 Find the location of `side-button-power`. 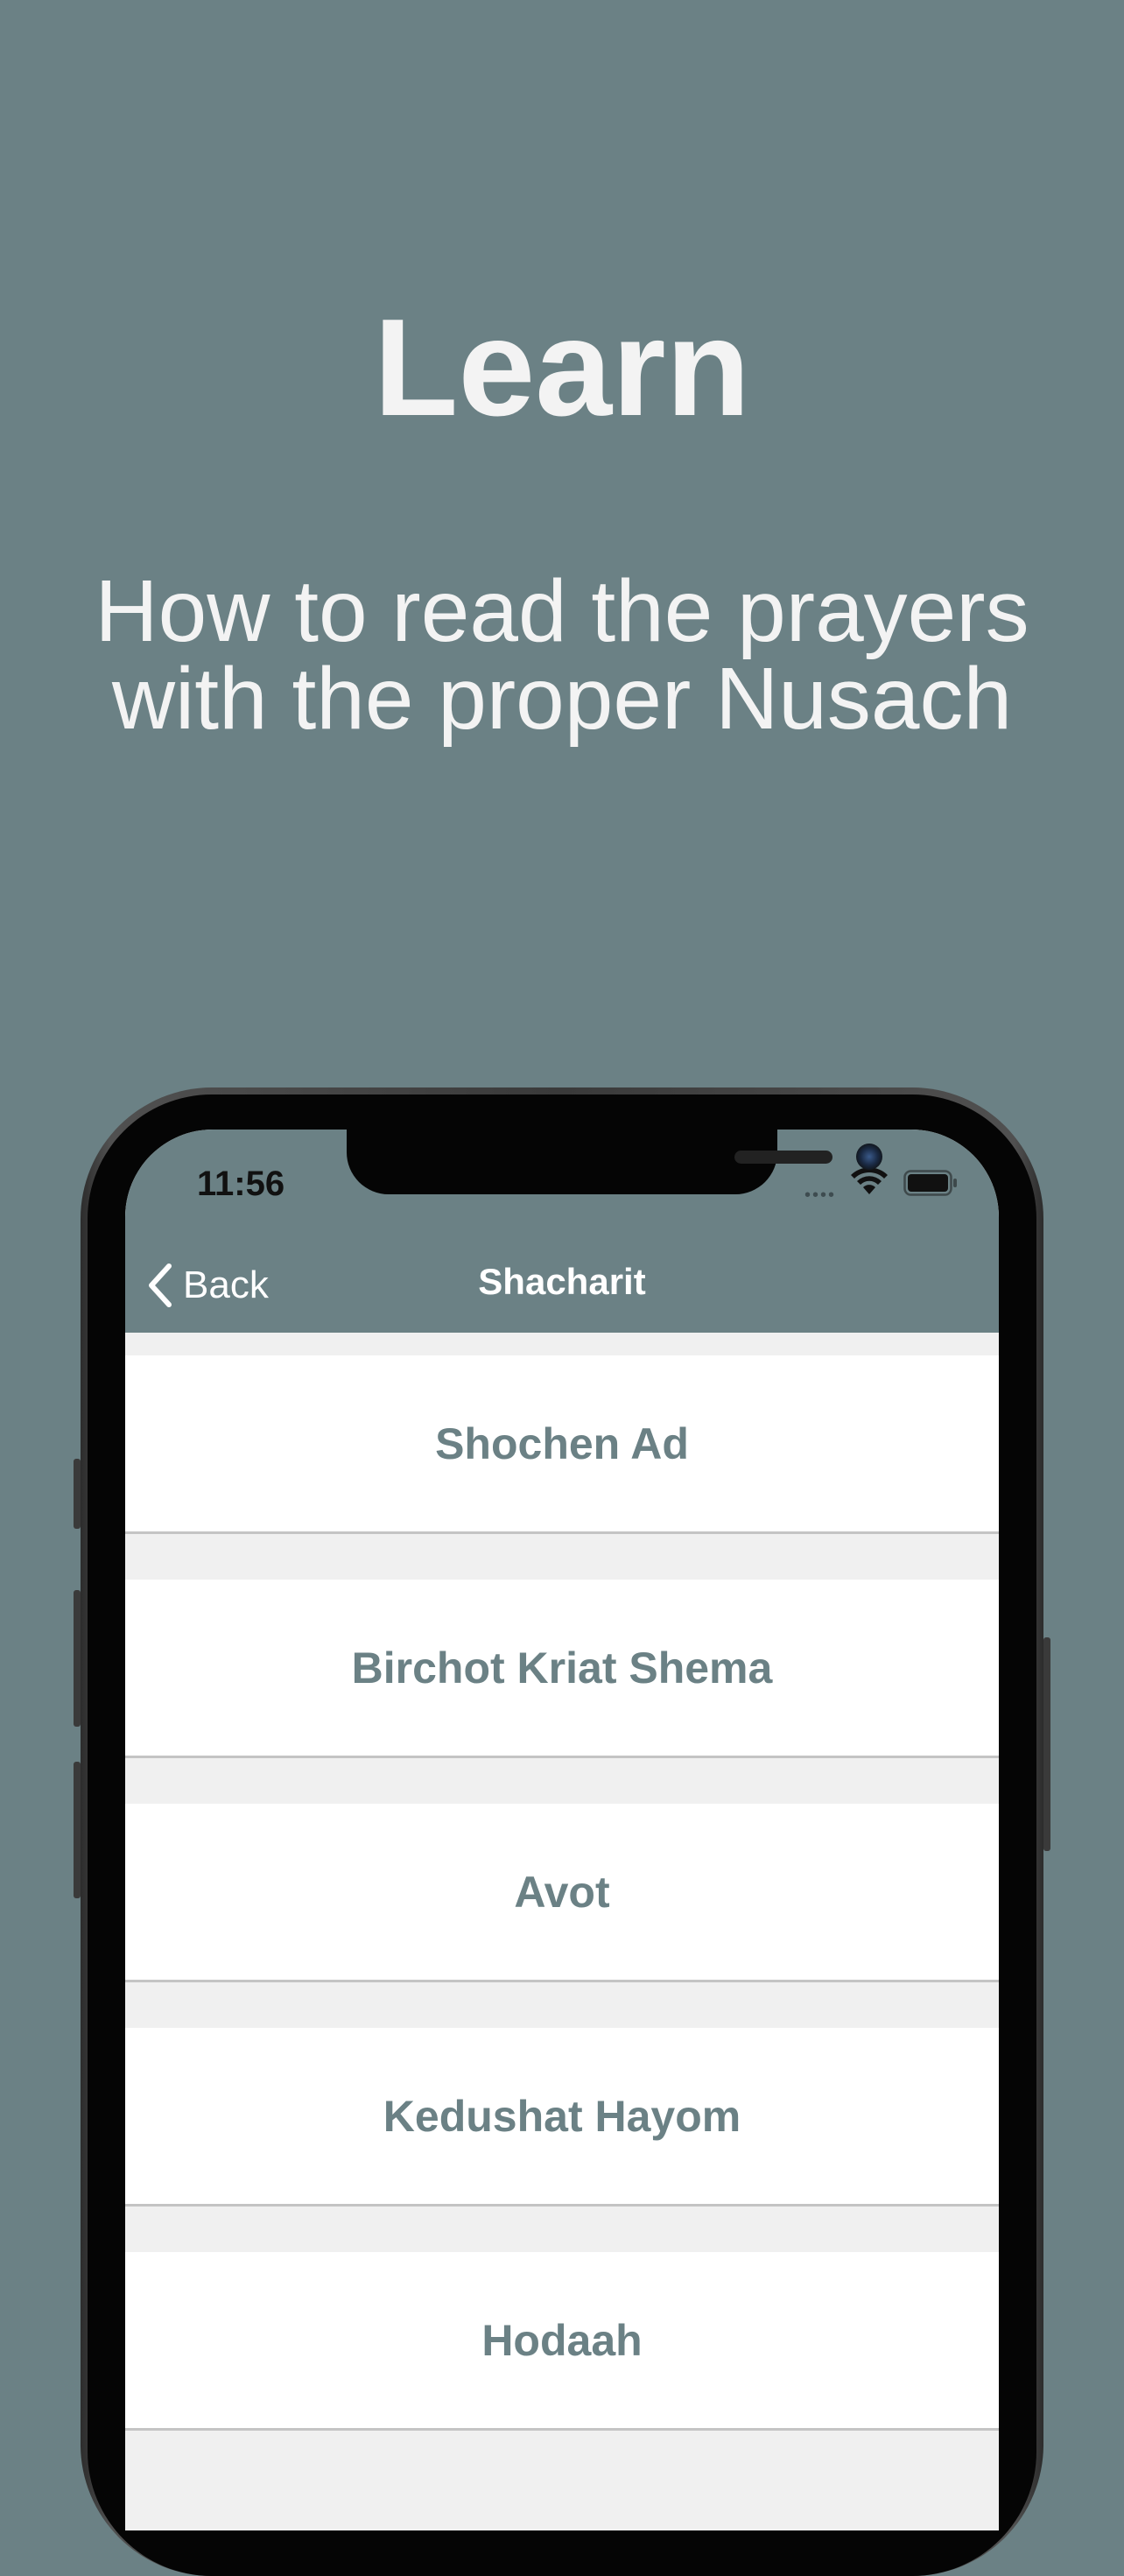

side-button-power is located at coordinates (1046, 1744).